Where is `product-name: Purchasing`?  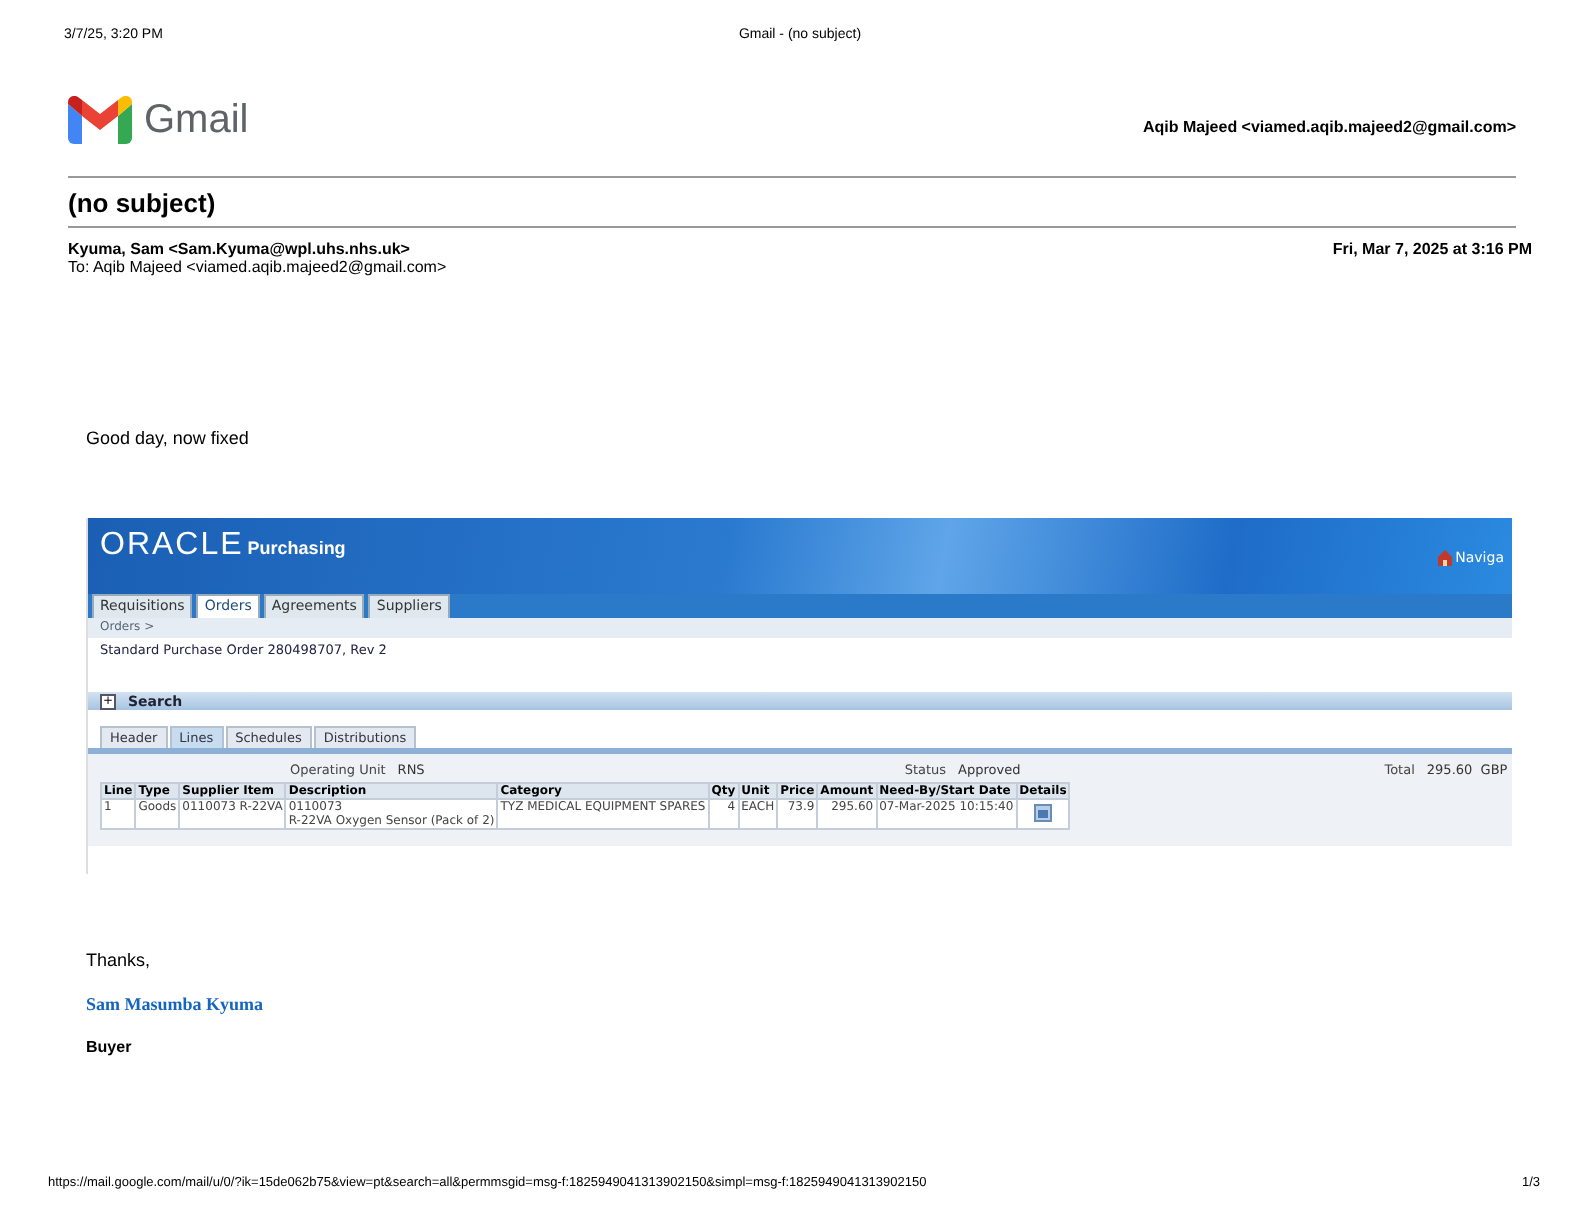
product-name: Purchasing is located at coordinates (296, 548).